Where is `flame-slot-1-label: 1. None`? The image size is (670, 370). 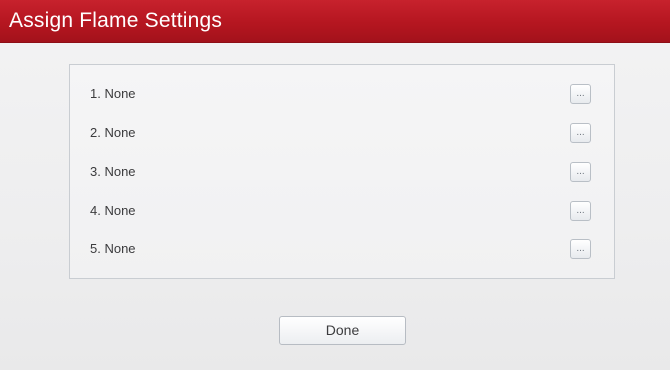 flame-slot-1-label: 1. None is located at coordinates (113, 93).